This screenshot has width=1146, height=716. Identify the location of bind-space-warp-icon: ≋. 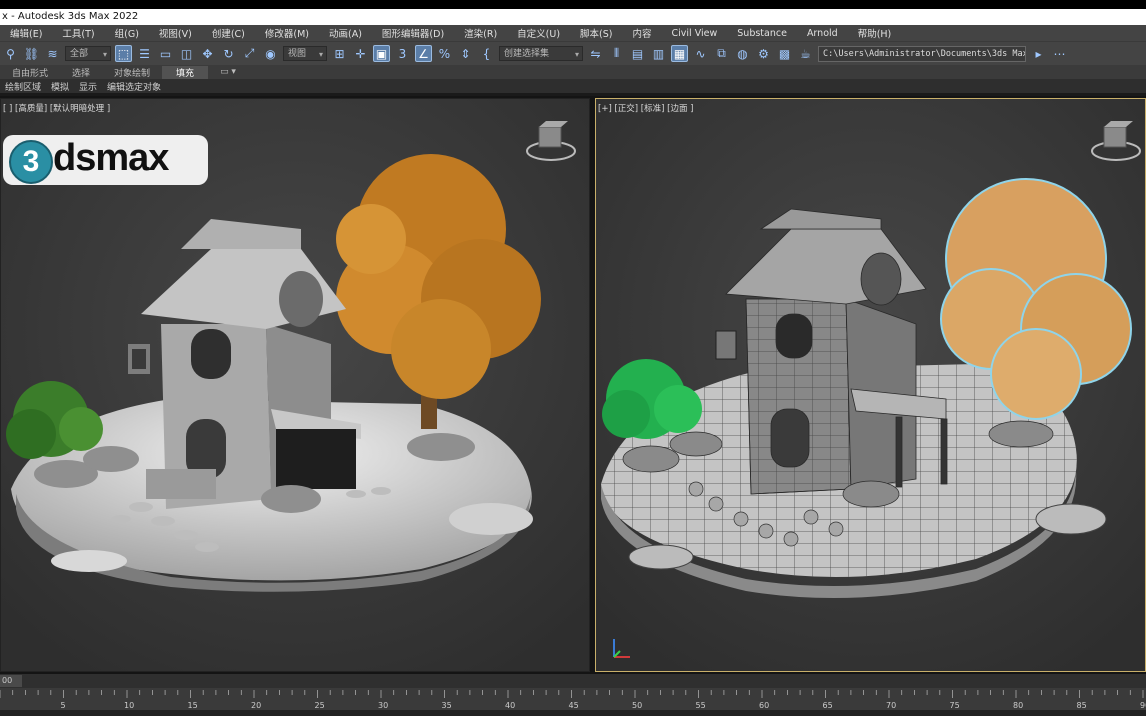
(52, 53).